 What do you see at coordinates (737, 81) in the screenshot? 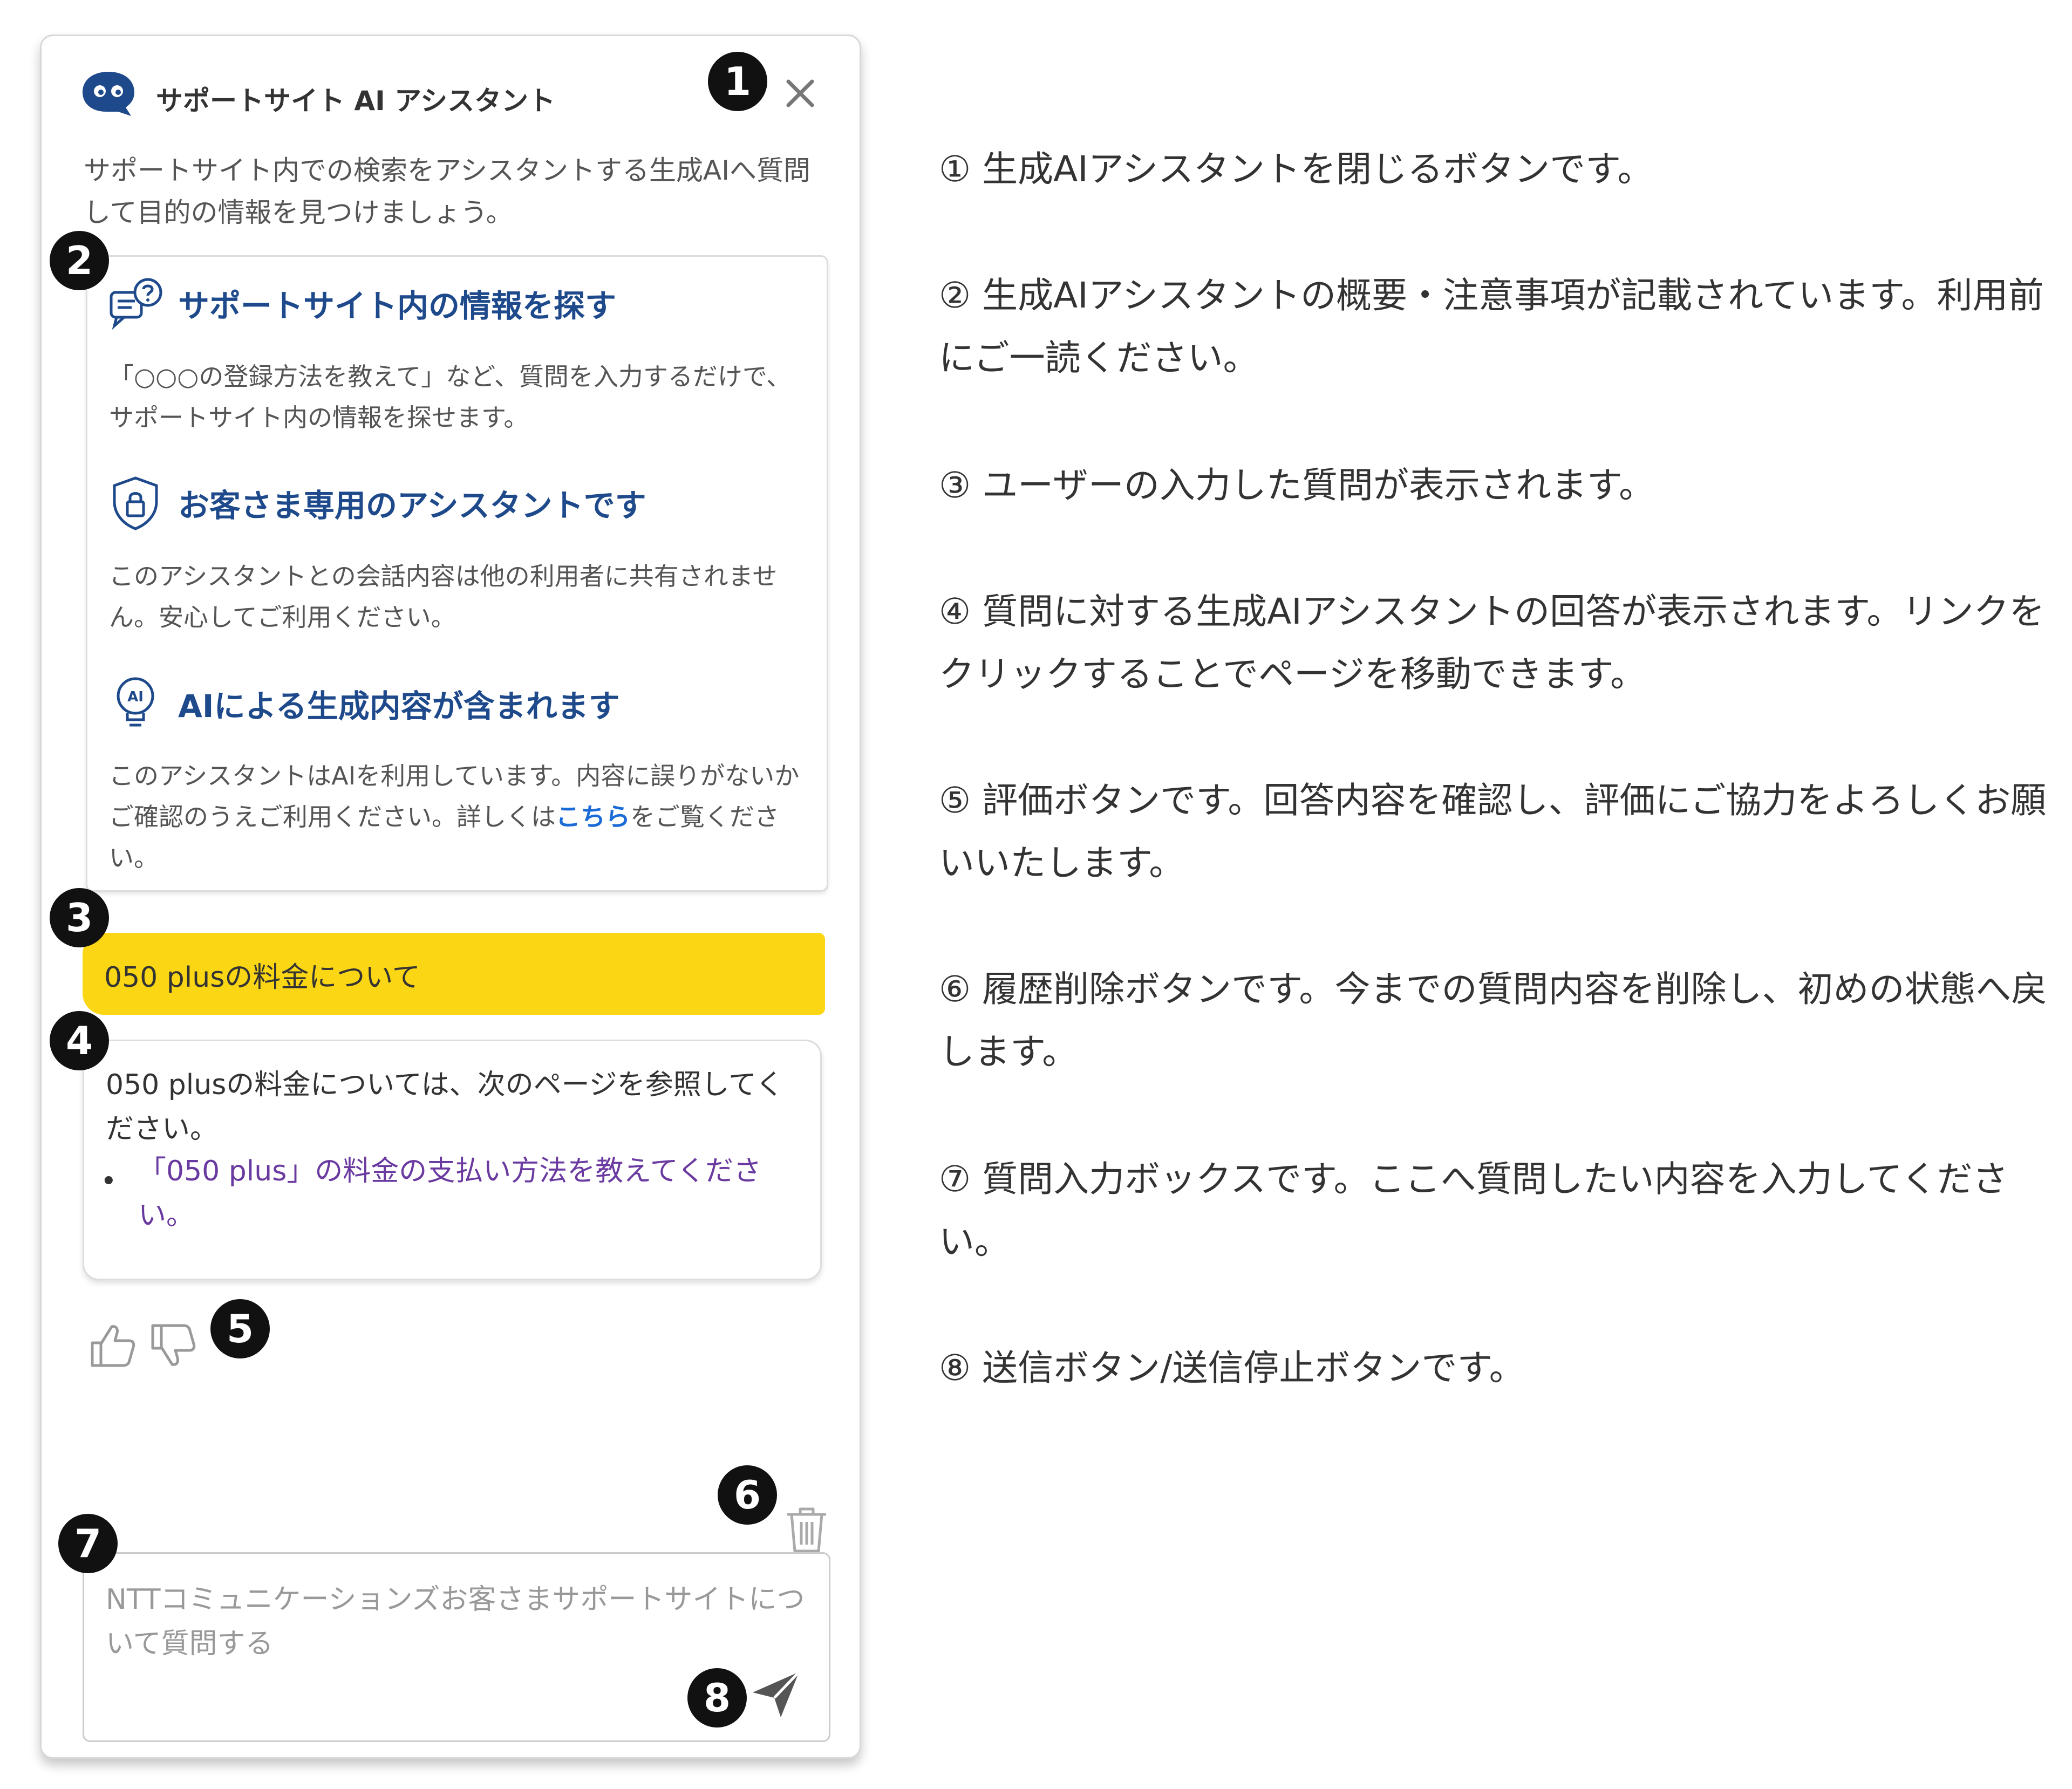
I see `badge-1: 1` at bounding box center [737, 81].